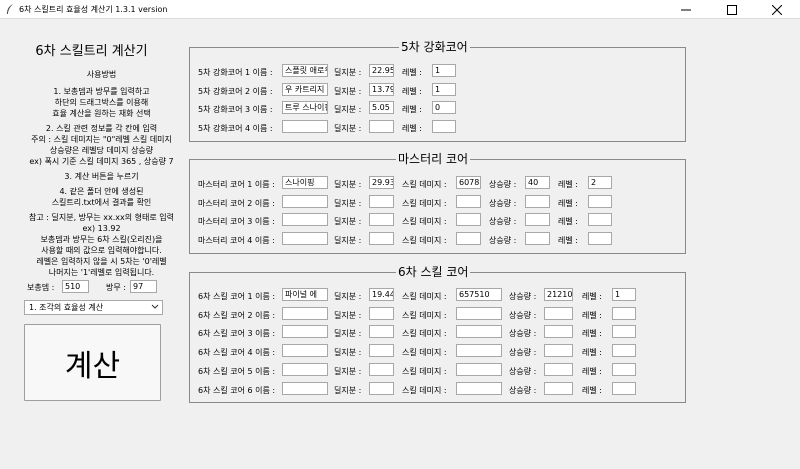 The image size is (800, 469). I want to click on mastery-core-1-damage-input: 6078, so click(468, 182).